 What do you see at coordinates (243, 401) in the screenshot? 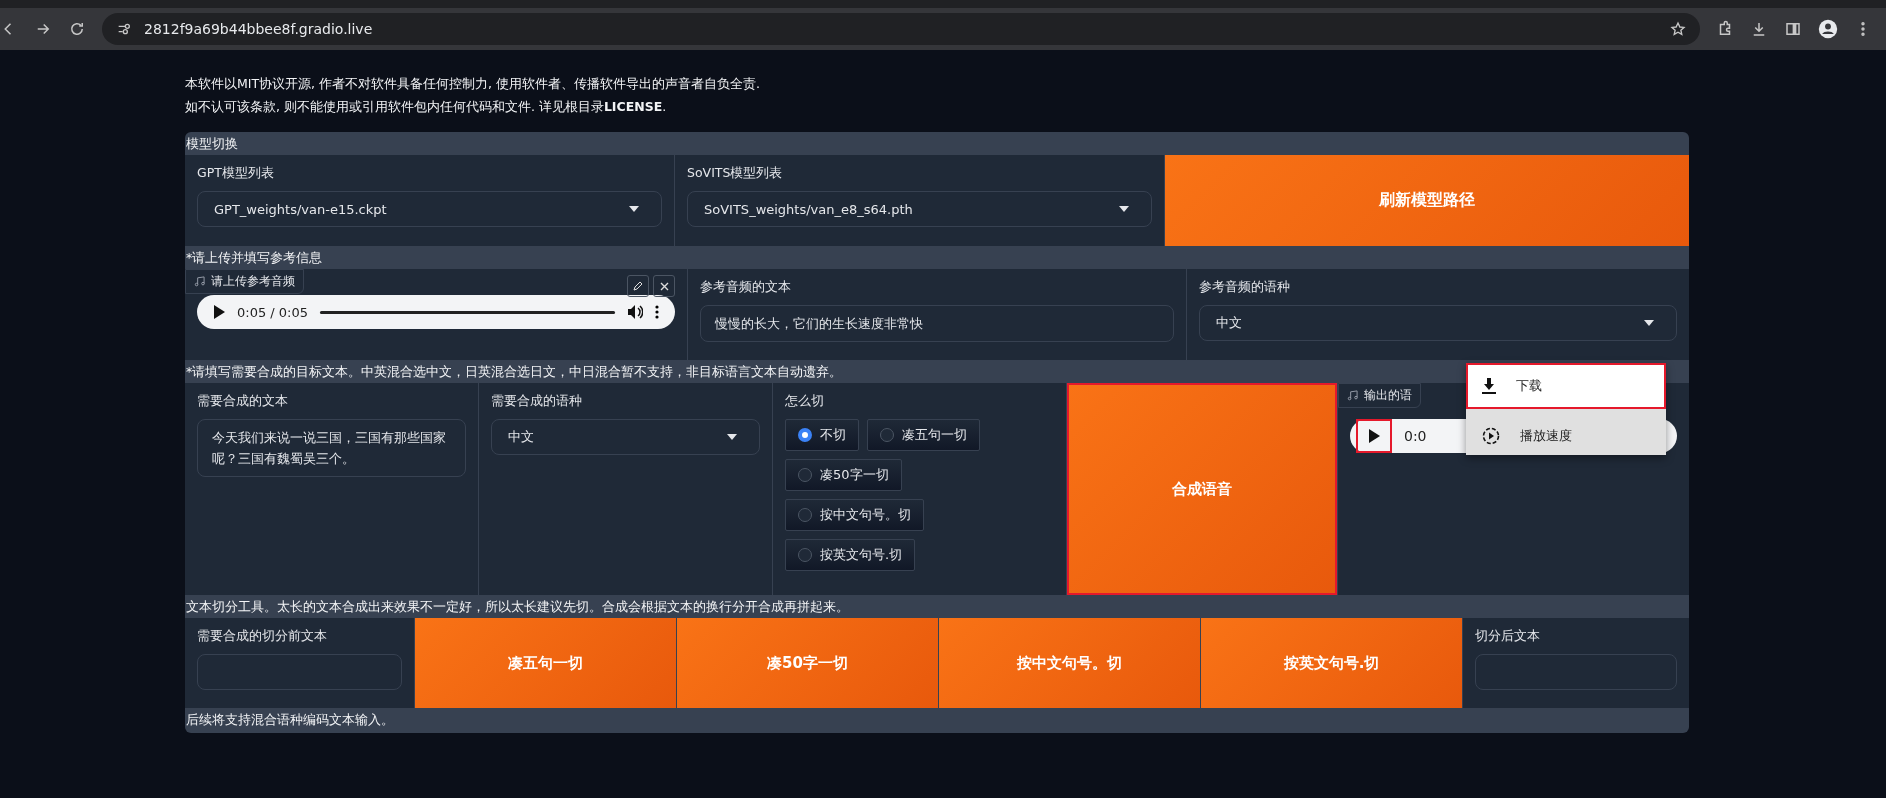
I see `field-label: 需要合成的文本` at bounding box center [243, 401].